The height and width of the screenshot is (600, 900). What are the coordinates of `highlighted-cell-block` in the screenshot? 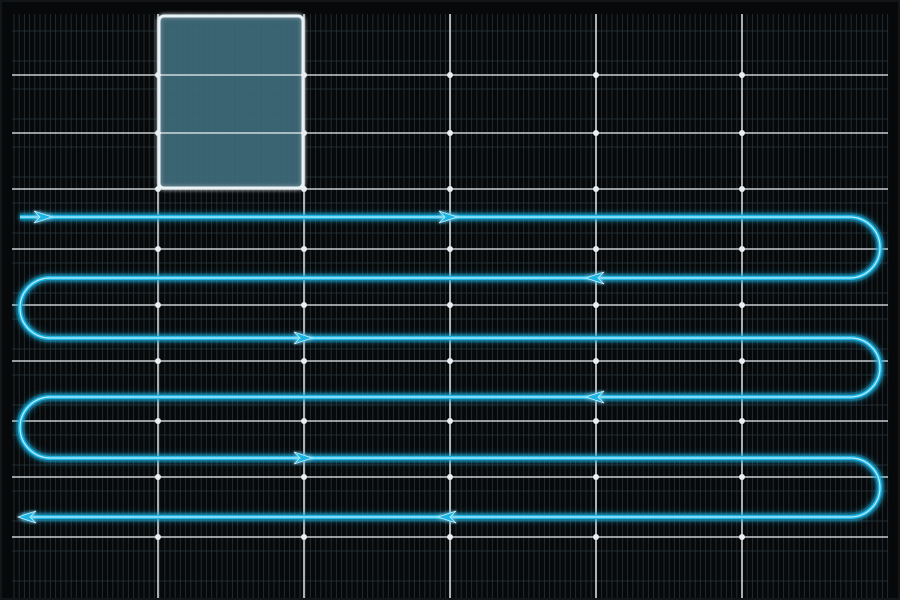 It's located at (231, 102).